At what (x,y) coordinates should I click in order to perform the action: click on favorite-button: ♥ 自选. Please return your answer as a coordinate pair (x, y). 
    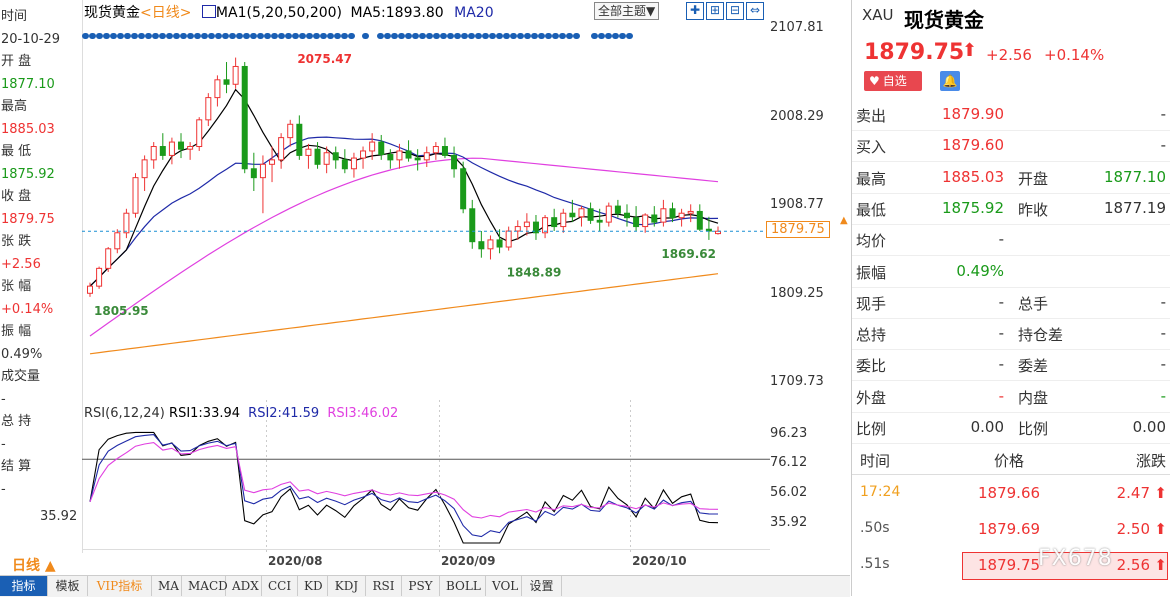
    Looking at the image, I should click on (893, 81).